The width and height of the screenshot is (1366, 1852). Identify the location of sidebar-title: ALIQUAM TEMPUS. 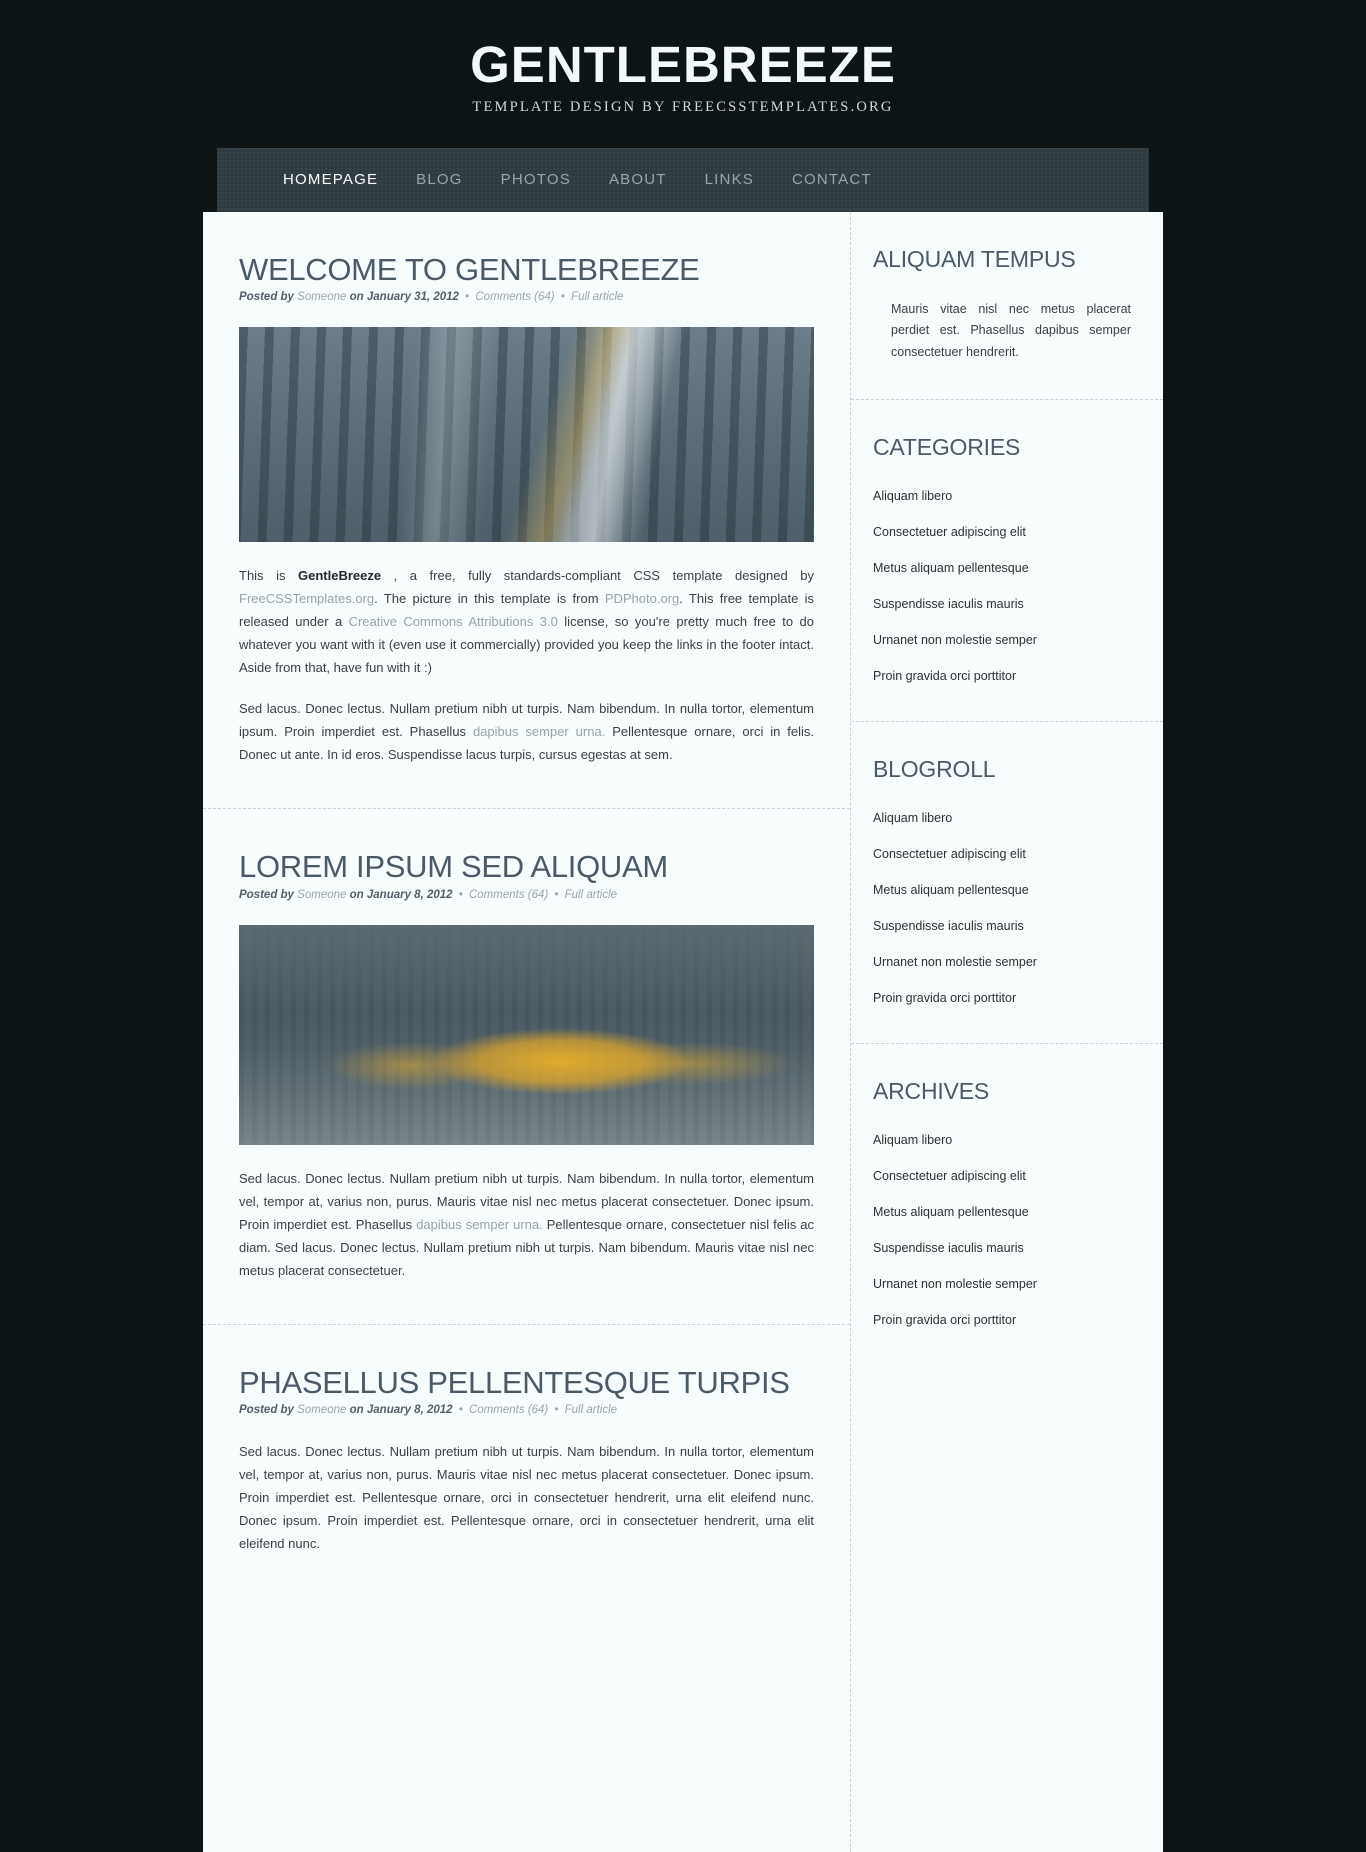
(974, 258).